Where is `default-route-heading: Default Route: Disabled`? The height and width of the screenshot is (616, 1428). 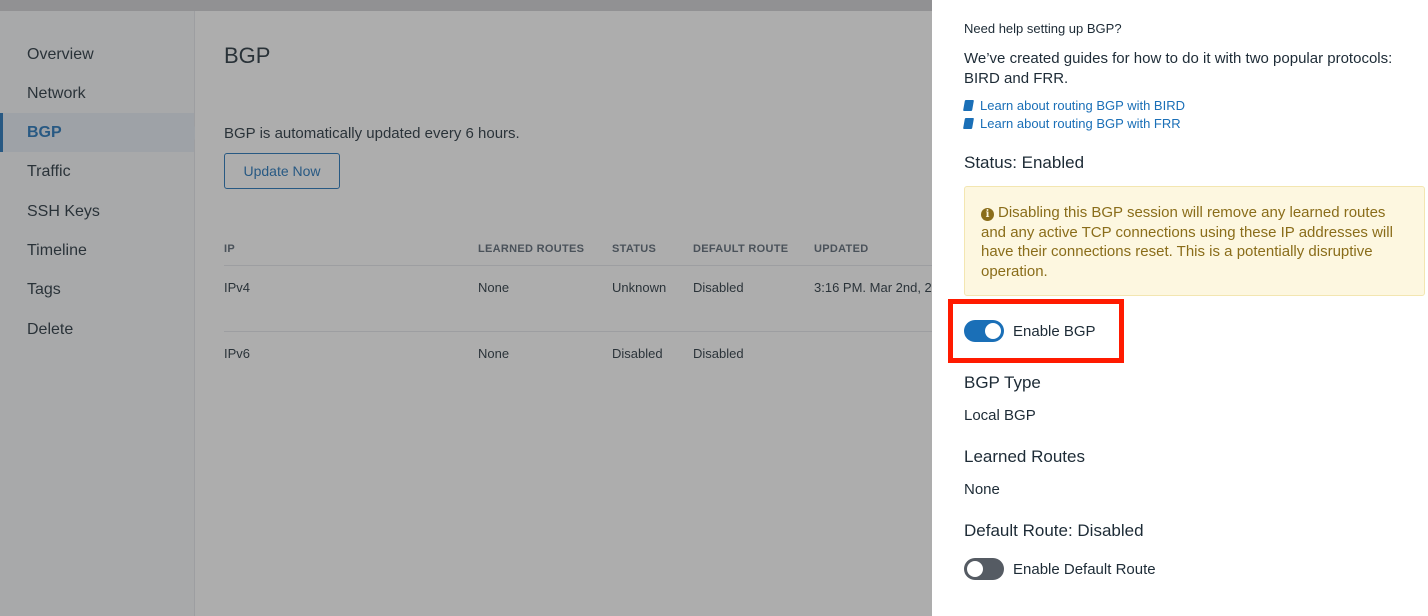
default-route-heading: Default Route: Disabled is located at coordinates (1054, 530).